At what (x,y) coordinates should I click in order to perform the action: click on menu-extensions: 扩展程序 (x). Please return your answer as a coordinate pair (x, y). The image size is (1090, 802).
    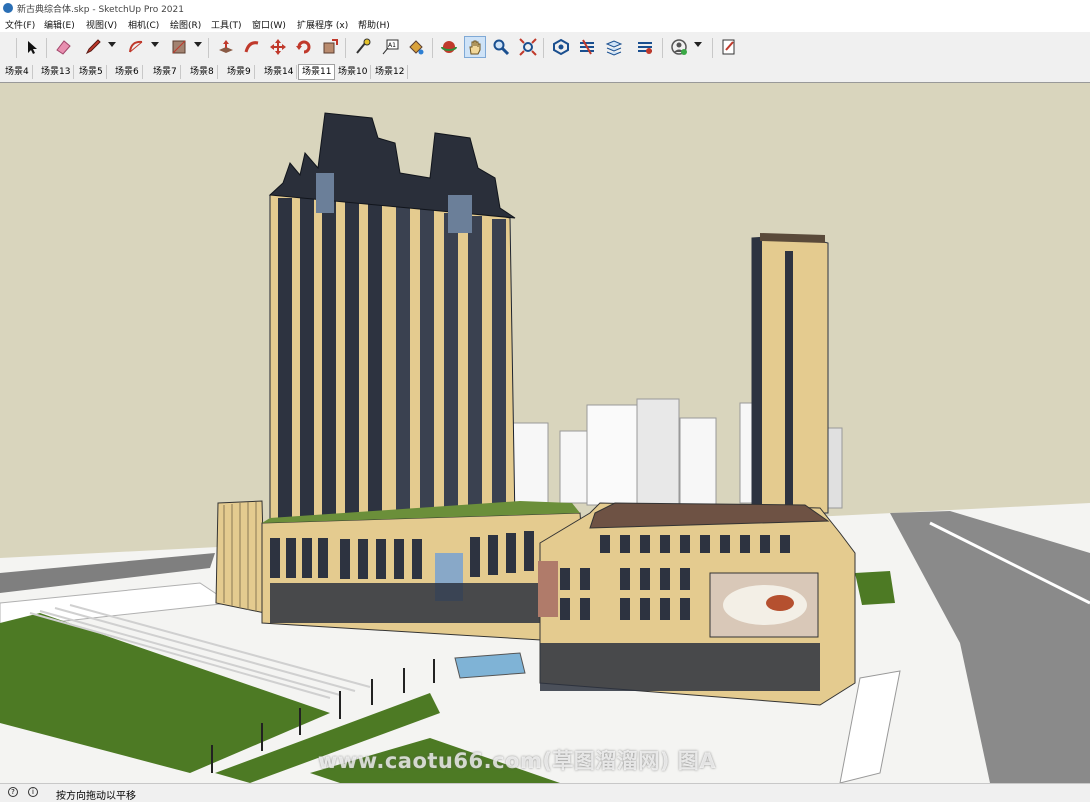
    Looking at the image, I should click on (322, 24).